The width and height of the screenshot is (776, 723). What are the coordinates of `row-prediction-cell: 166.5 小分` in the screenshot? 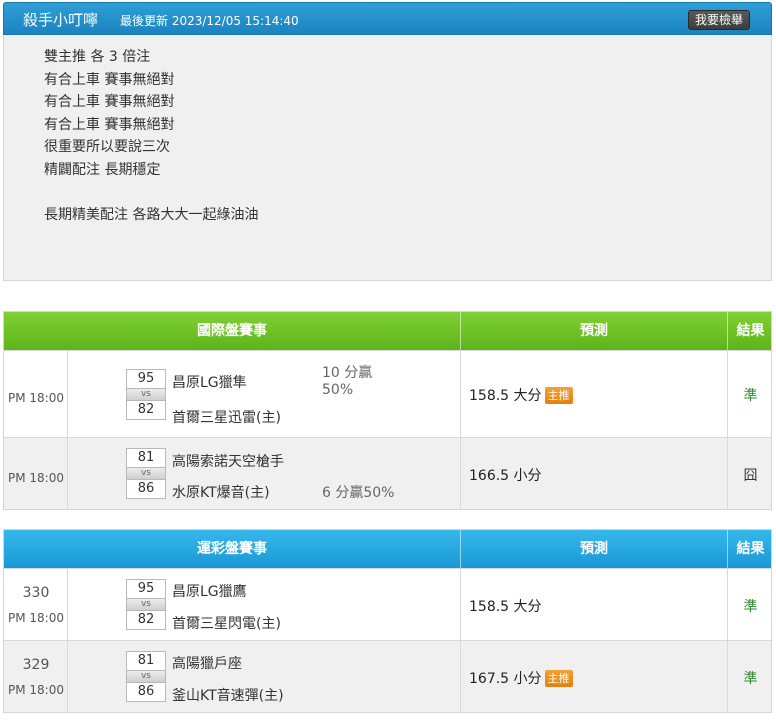 It's located at (594, 473).